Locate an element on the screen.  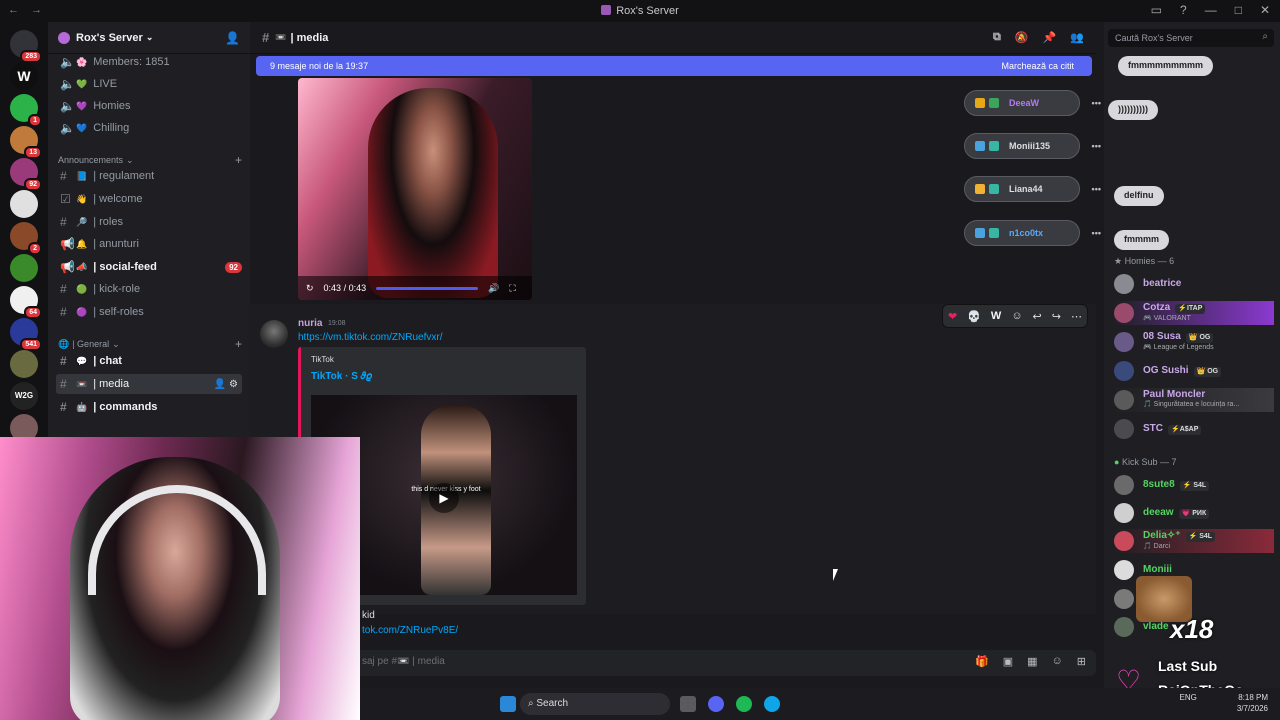
text-channel: # 📘 | regulament is located at coordinates (149, 176).